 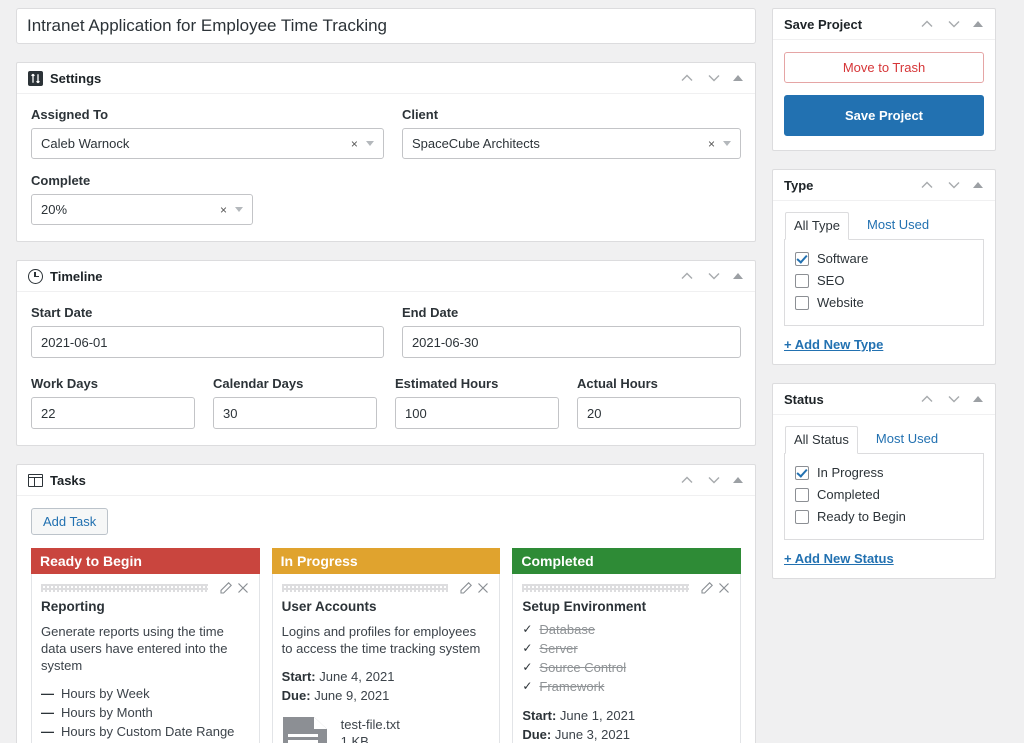 What do you see at coordinates (477, 413) in the screenshot?
I see `estimated-hours-input` at bounding box center [477, 413].